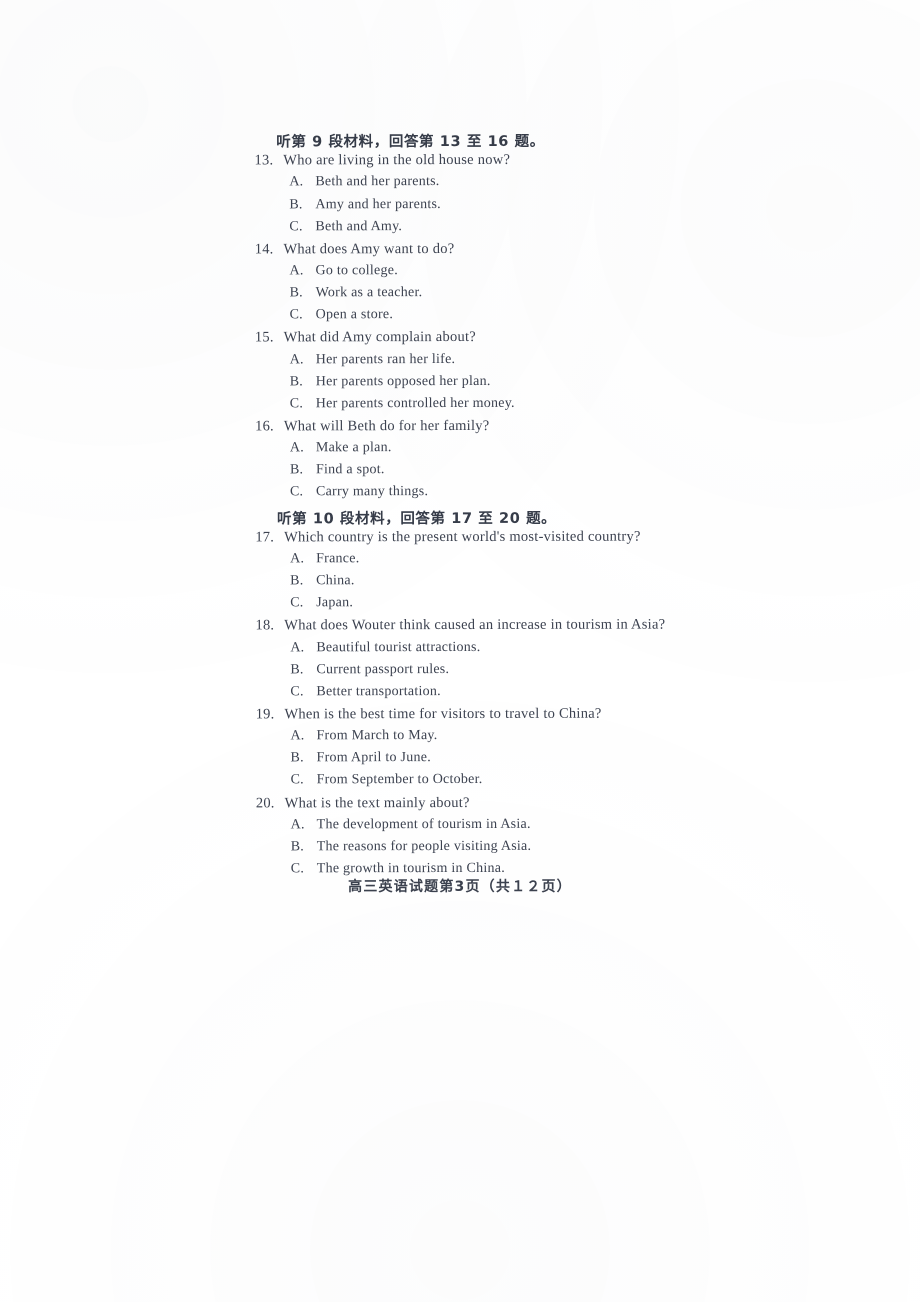 The image size is (920, 1302). Describe the element at coordinates (561, 249) in the screenshot. I see `question-row: 14. What does Amy want to do?` at that location.